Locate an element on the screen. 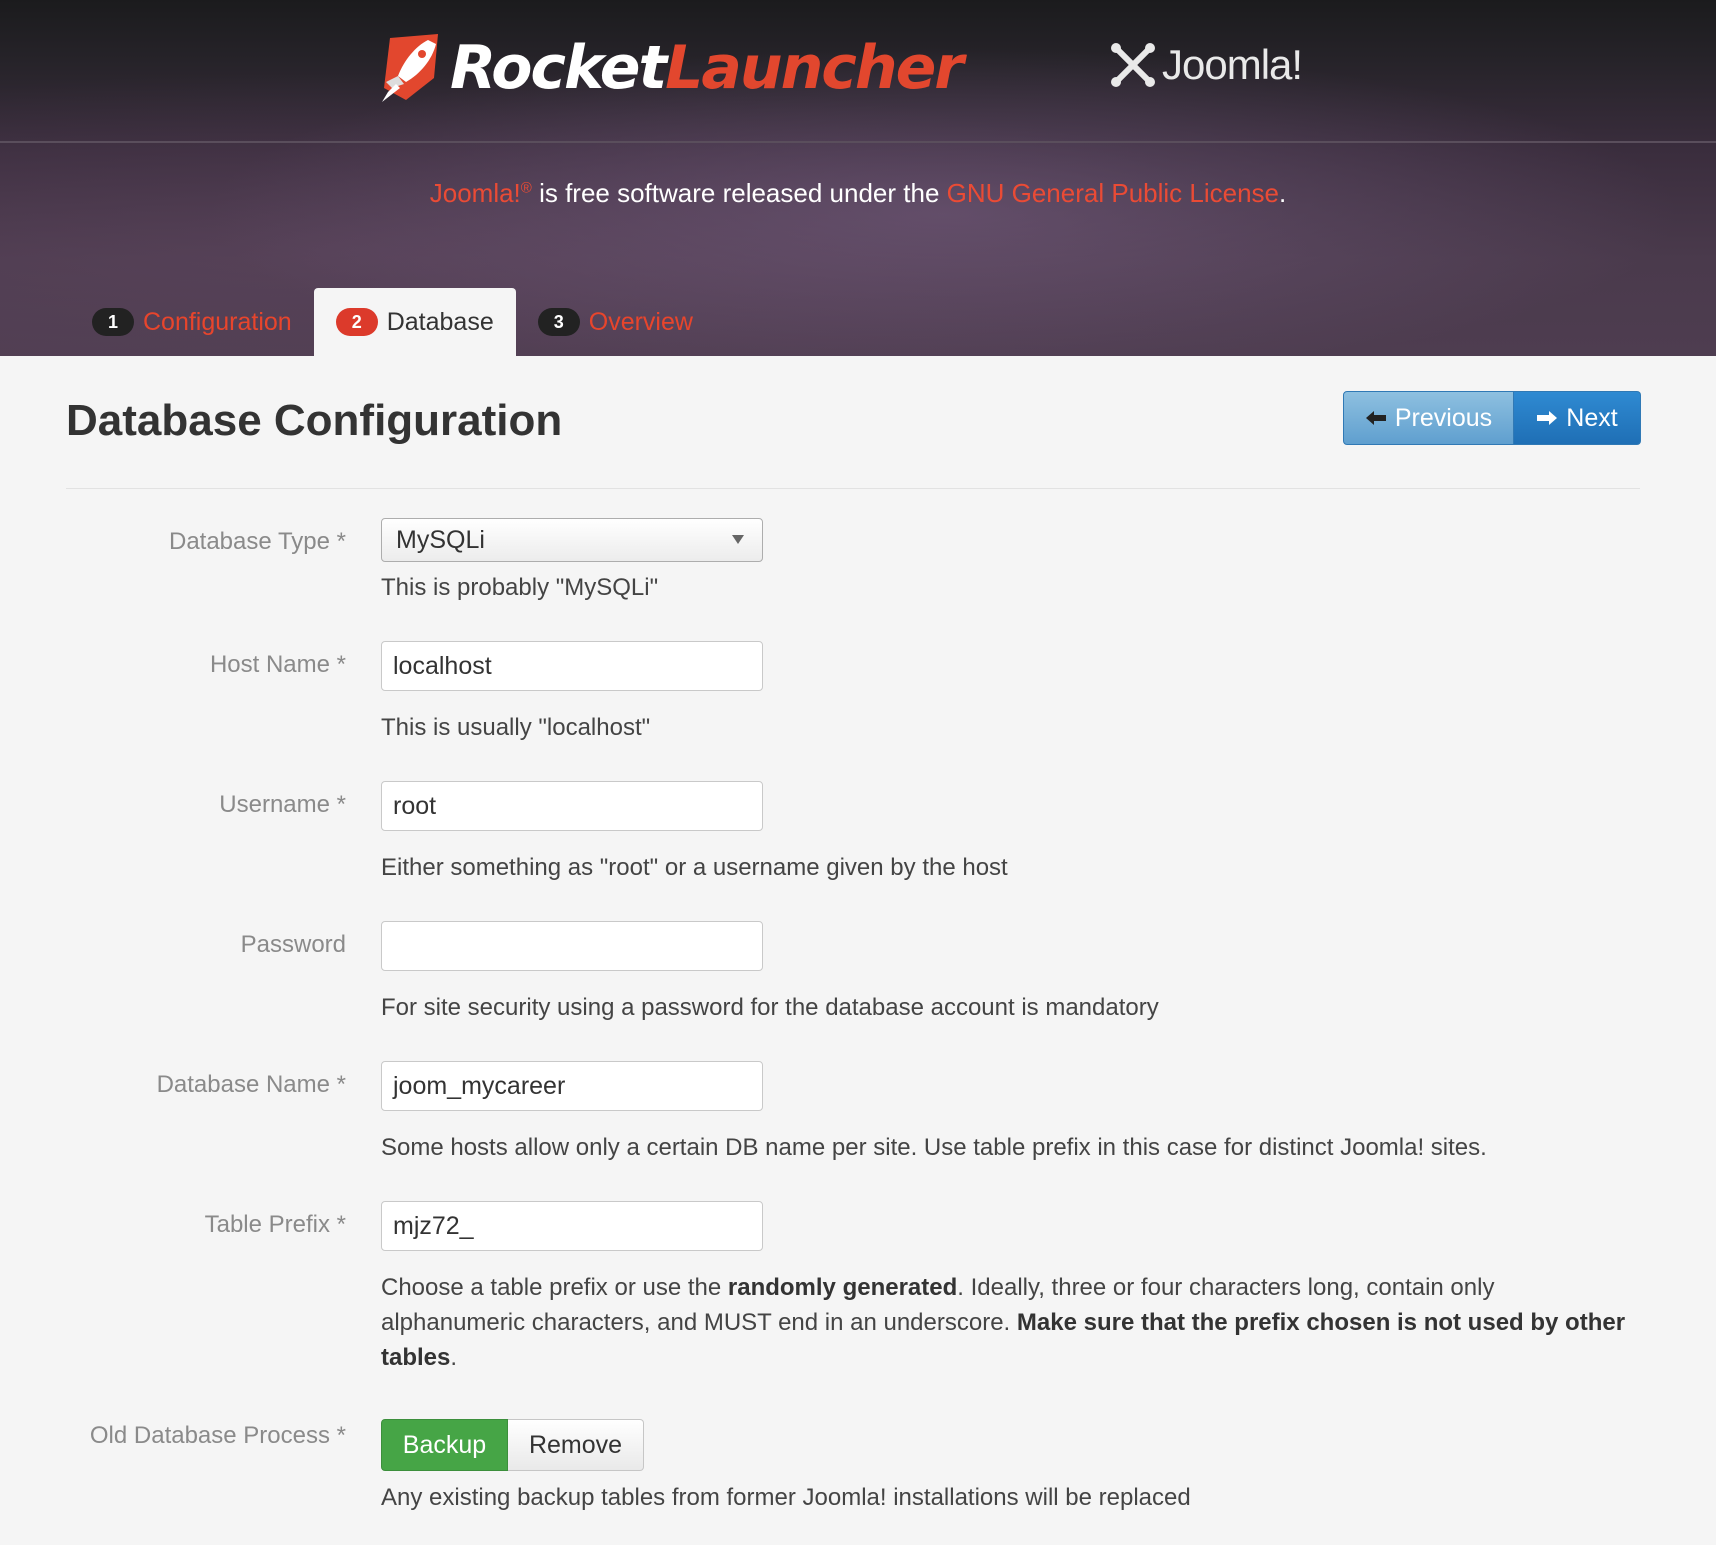  tab-number-badge: 1 is located at coordinates (113, 322).